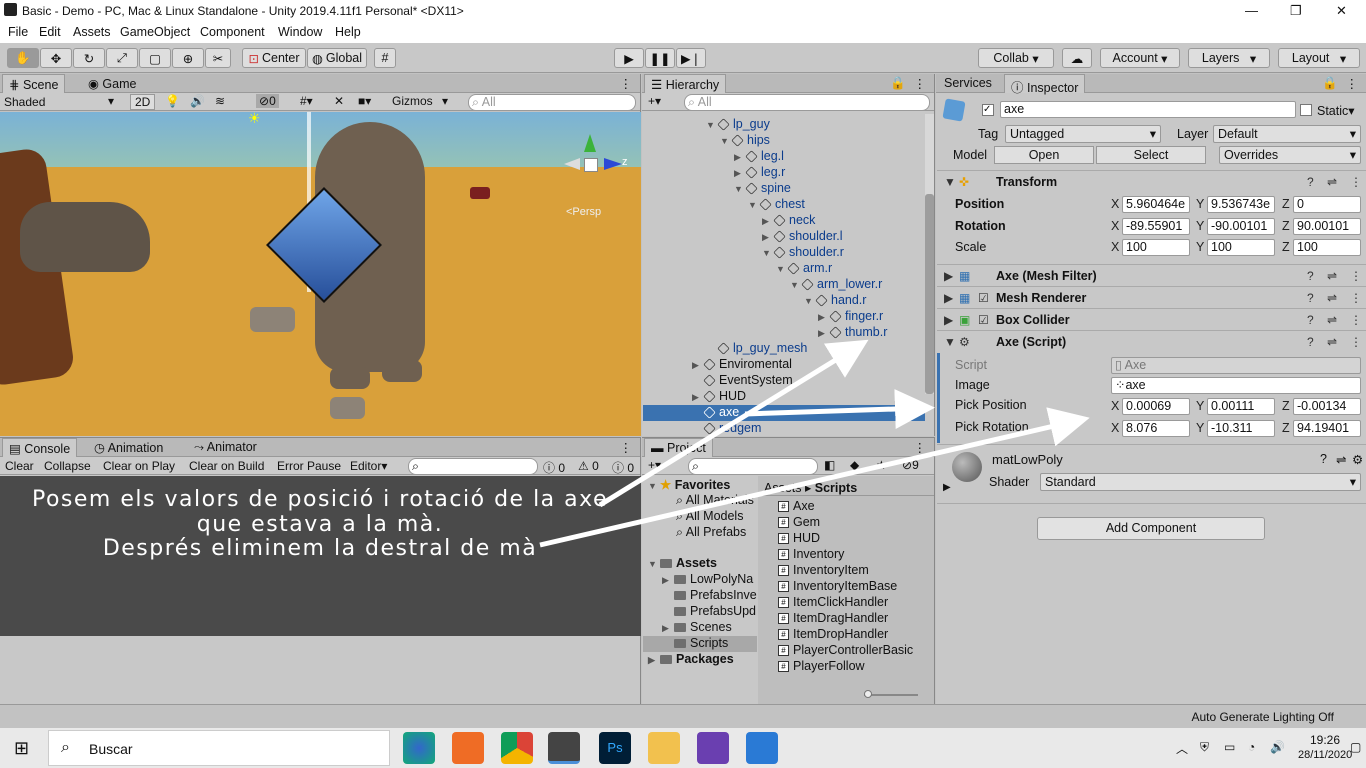  Describe the element at coordinates (1325, 755) in the screenshot. I see `clock-date: 28/11/2020` at that location.